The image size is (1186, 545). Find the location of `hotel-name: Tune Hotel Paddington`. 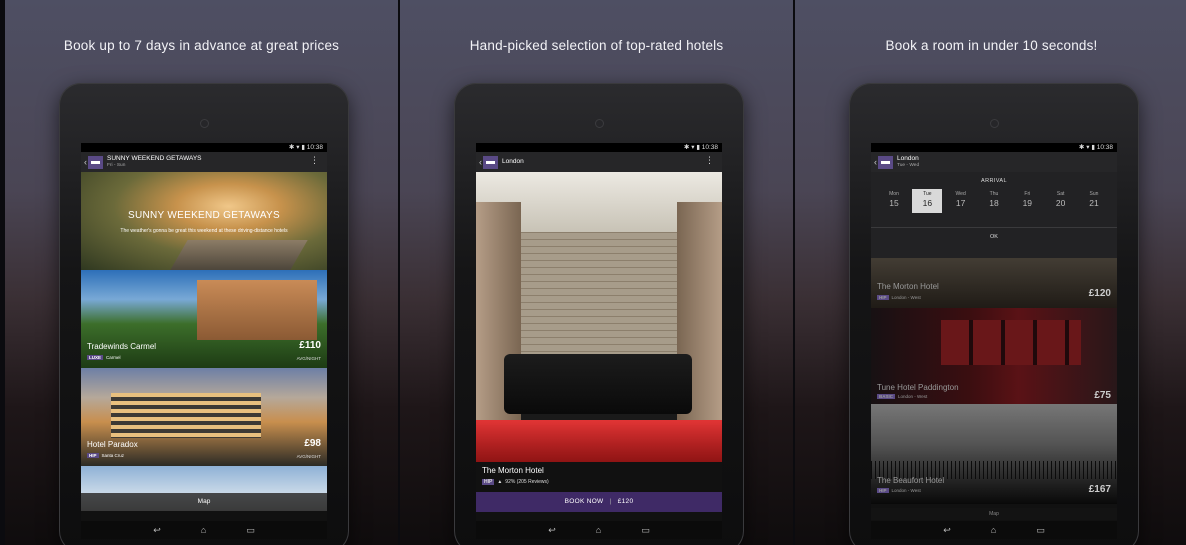

hotel-name: Tune Hotel Paddington is located at coordinates (918, 387).